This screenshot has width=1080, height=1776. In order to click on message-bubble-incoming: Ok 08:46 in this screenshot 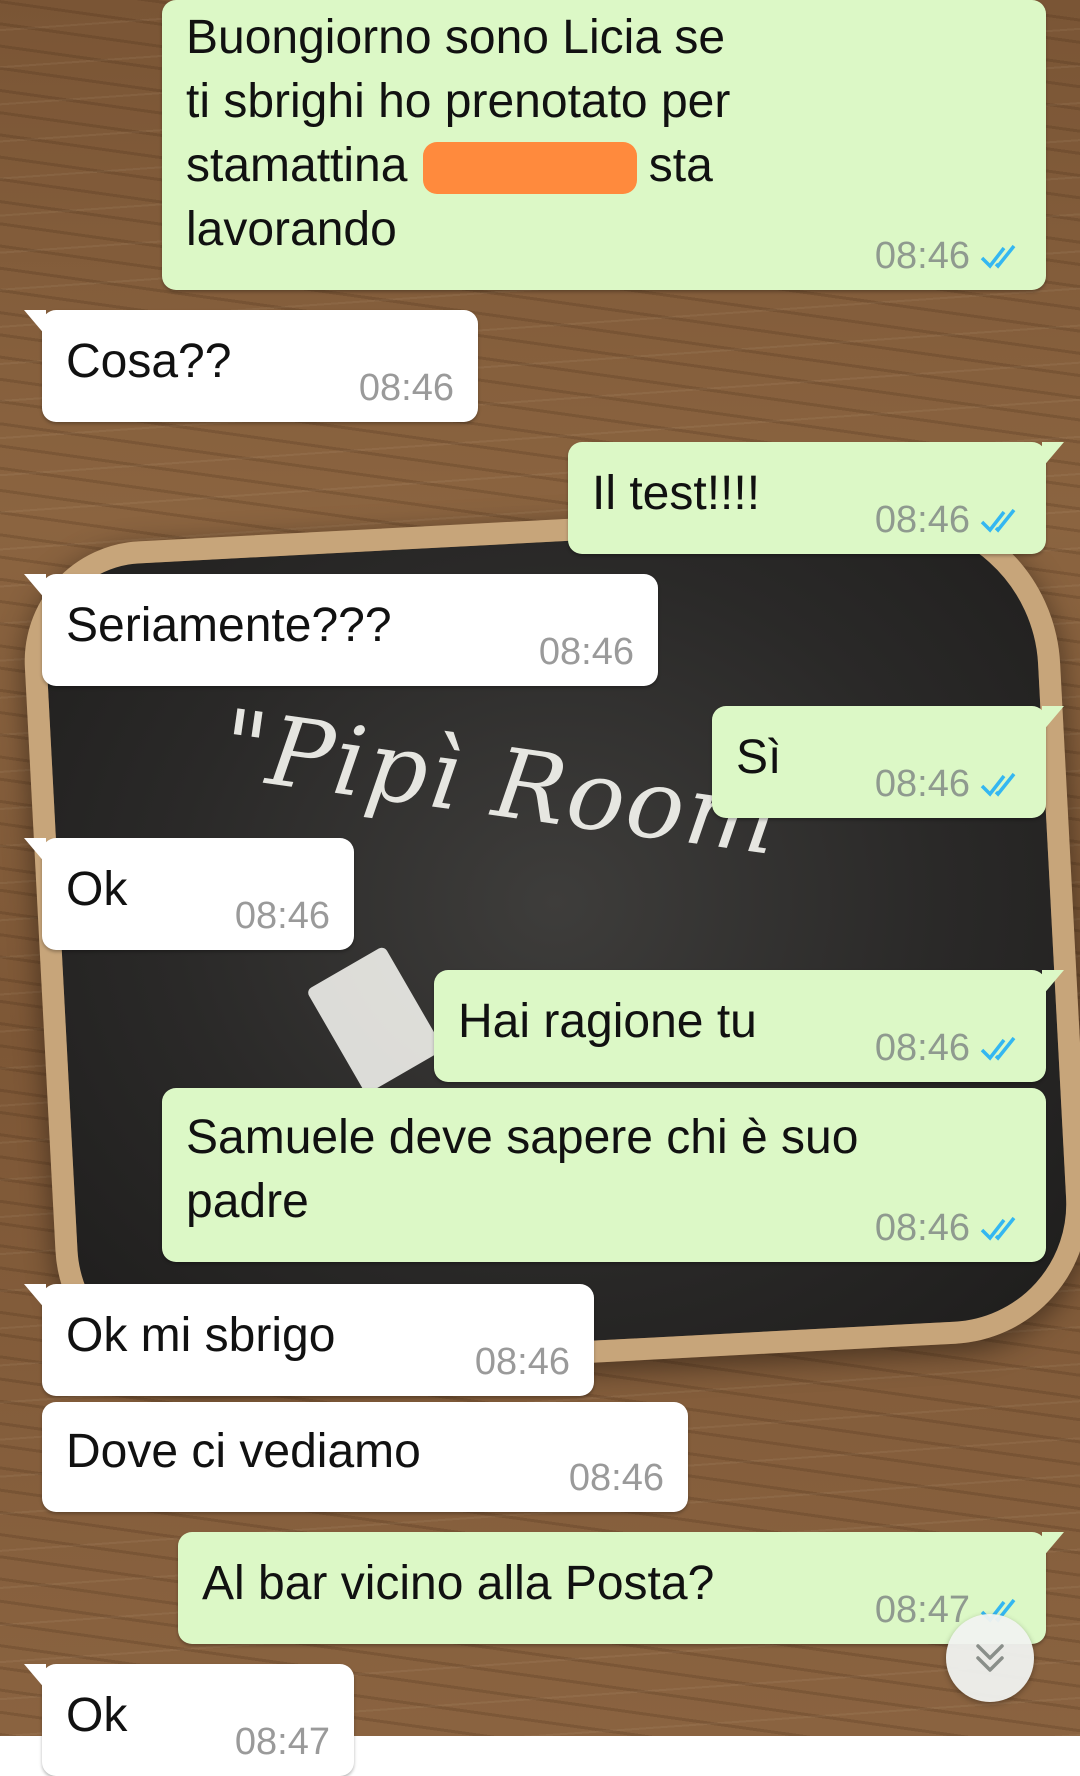, I will do `click(189, 894)`.